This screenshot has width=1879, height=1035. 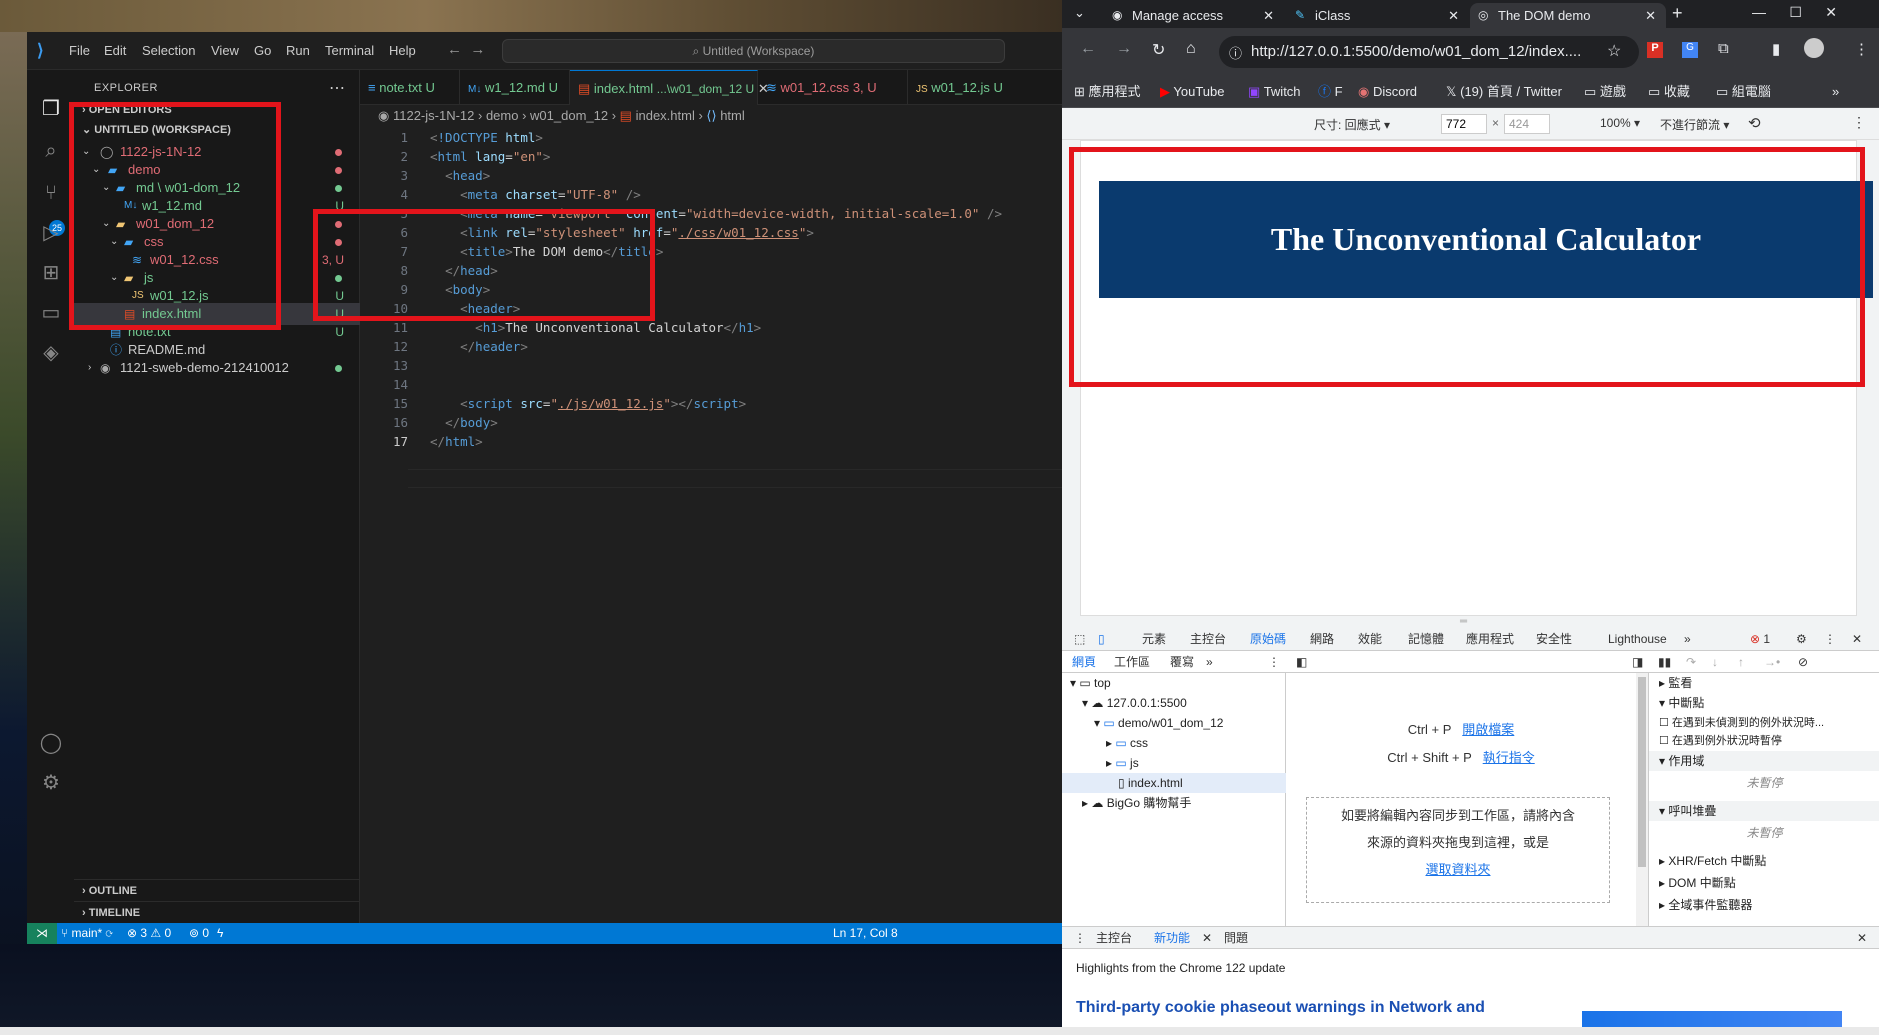 I want to click on bookmark-youtube: ▶ YouTube, so click(x=1192, y=92).